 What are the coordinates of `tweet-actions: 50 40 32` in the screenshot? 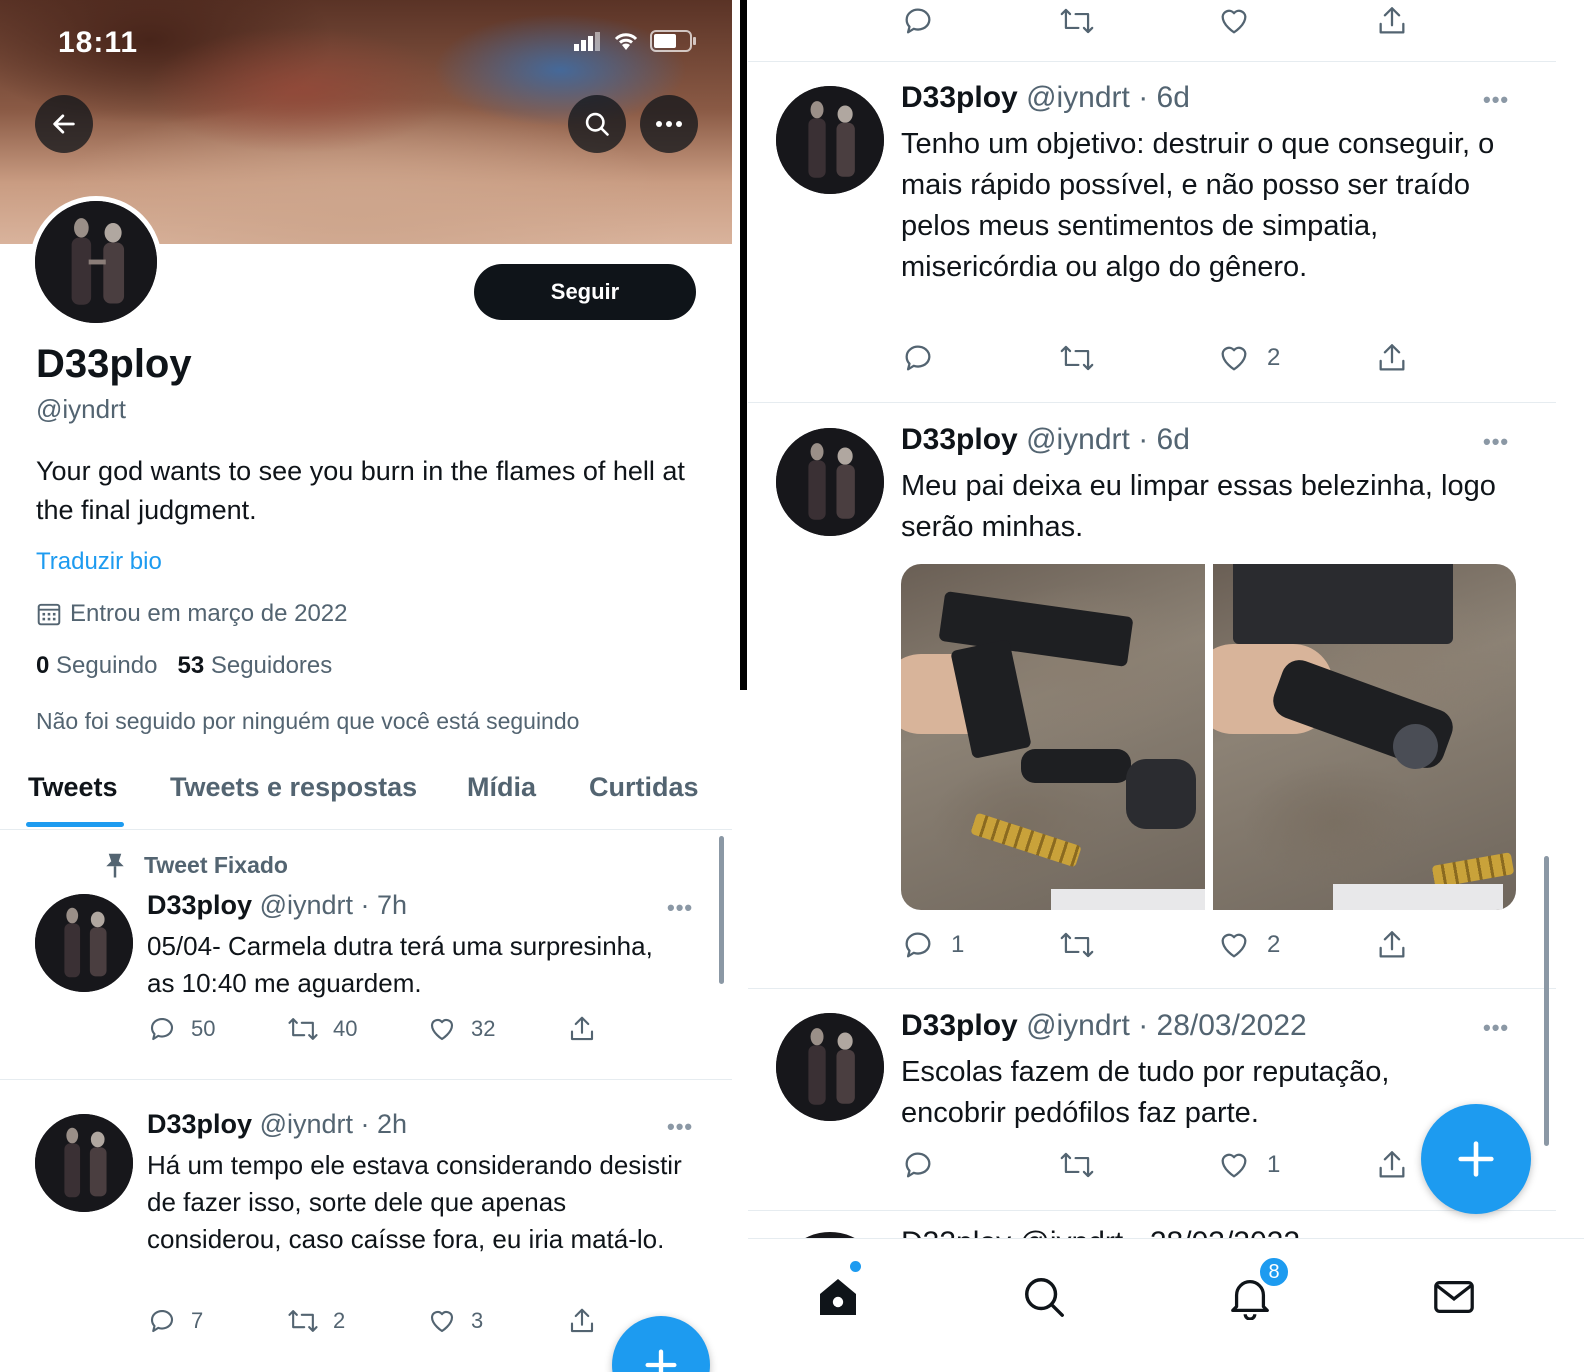 It's located at (387, 1029).